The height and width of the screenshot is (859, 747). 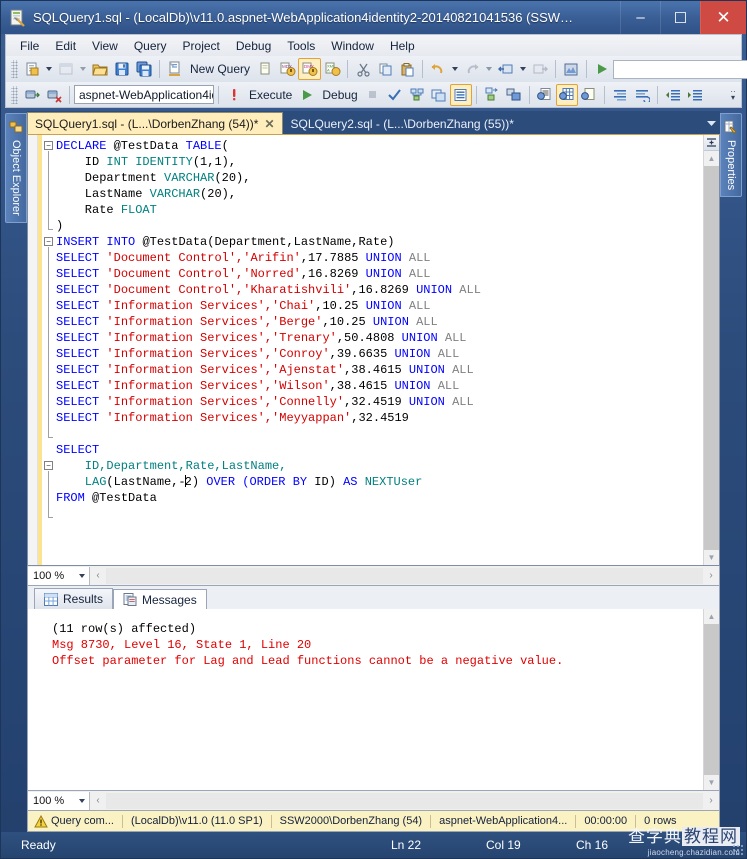 What do you see at coordinates (680, 17) in the screenshot?
I see `maximize-button: ☐` at bounding box center [680, 17].